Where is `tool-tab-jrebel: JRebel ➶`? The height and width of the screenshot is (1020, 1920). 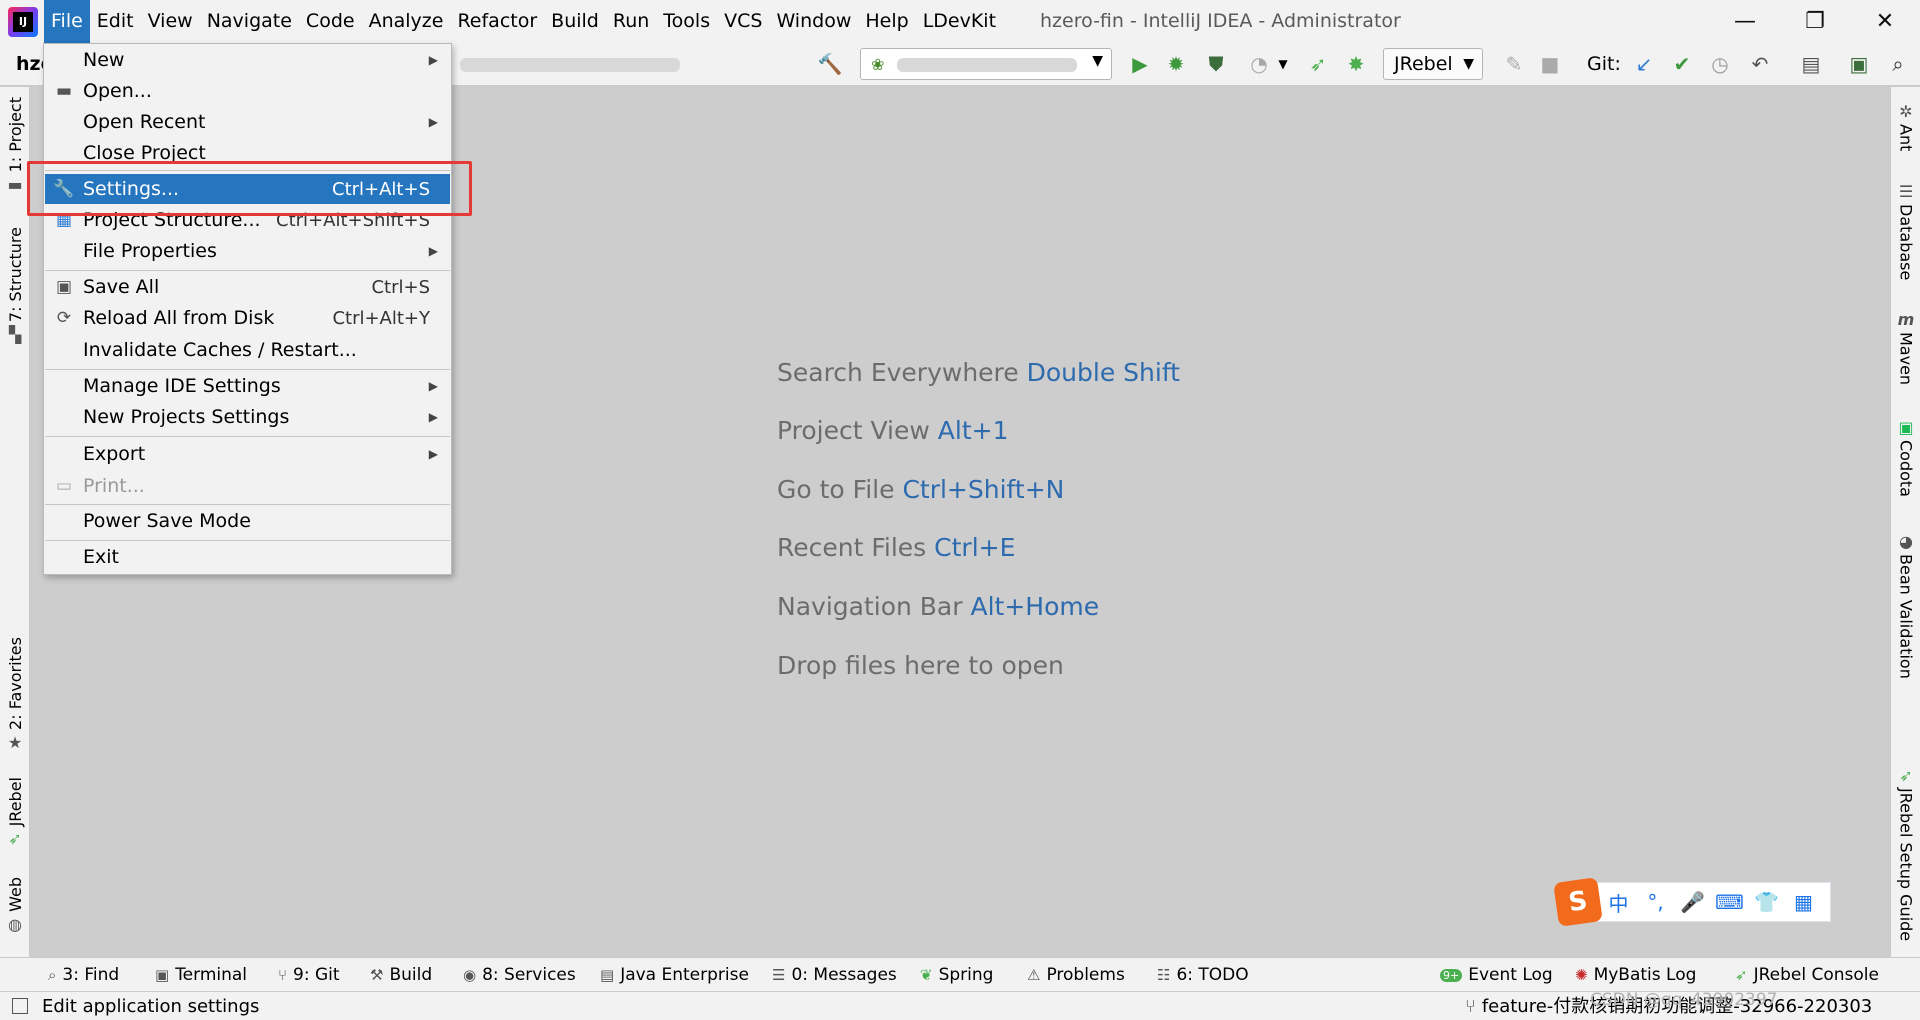
tool-tab-jrebel: JRebel ➶ is located at coordinates (15, 814).